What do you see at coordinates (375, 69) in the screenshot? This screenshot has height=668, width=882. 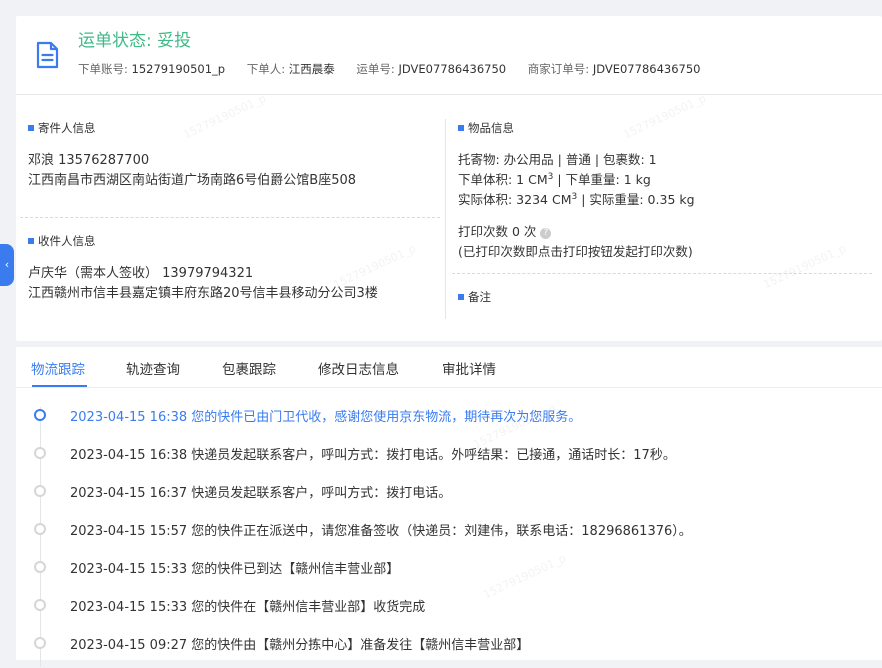 I see `waybill-number-label: 运单号:` at bounding box center [375, 69].